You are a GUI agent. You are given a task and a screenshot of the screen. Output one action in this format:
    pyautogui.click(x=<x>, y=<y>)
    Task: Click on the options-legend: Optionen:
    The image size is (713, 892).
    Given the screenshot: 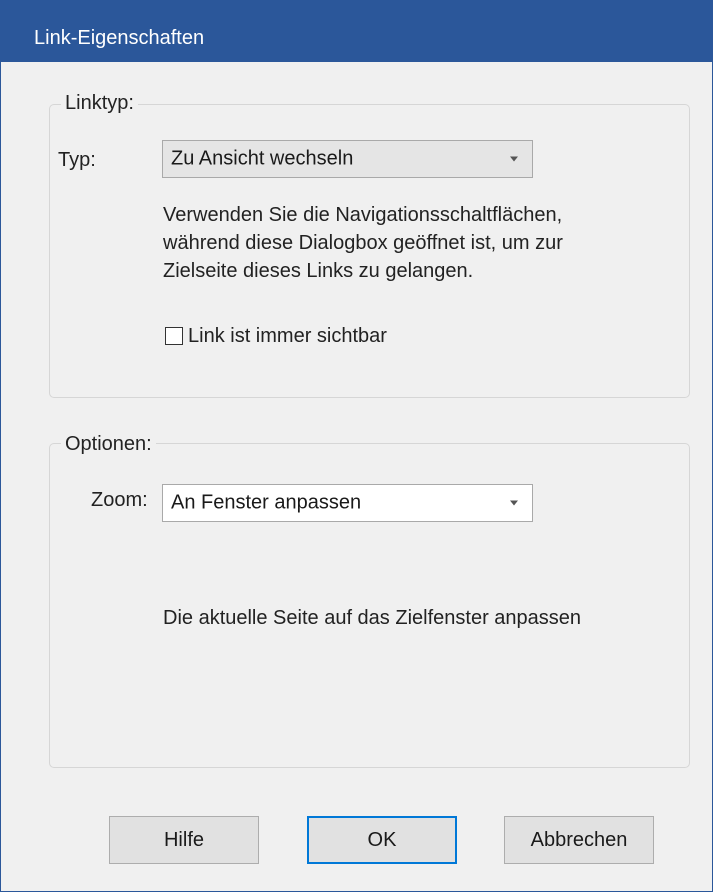 What is the action you would take?
    pyautogui.click(x=108, y=444)
    